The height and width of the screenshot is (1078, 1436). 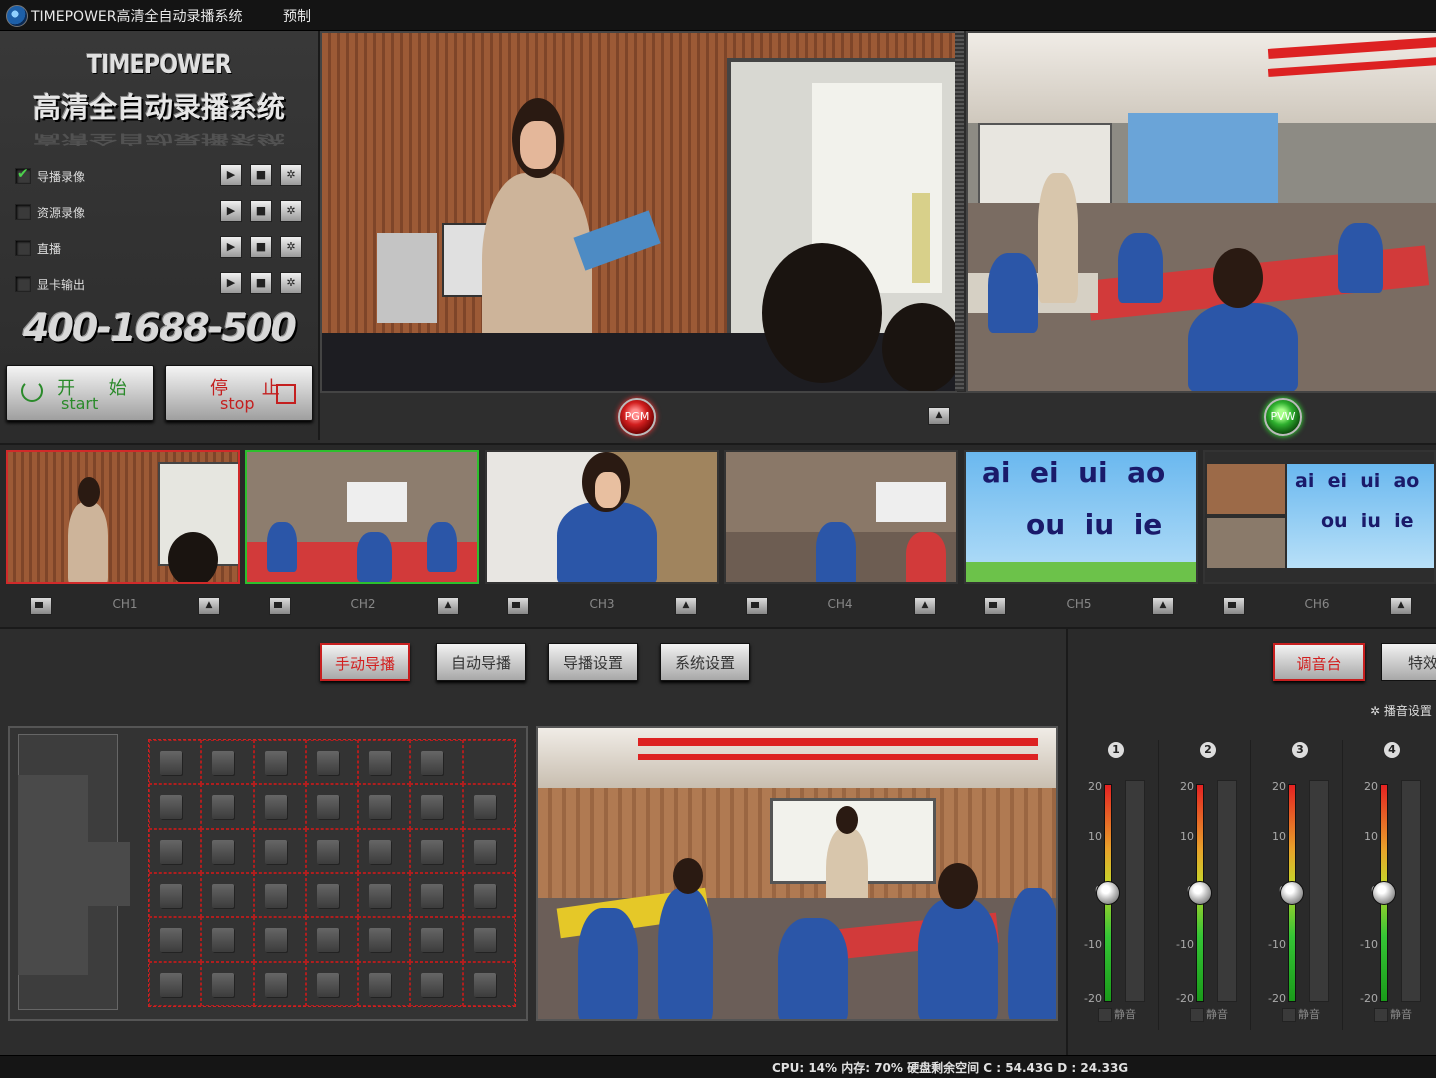 I want to click on pgm-monitor, so click(x=638, y=212).